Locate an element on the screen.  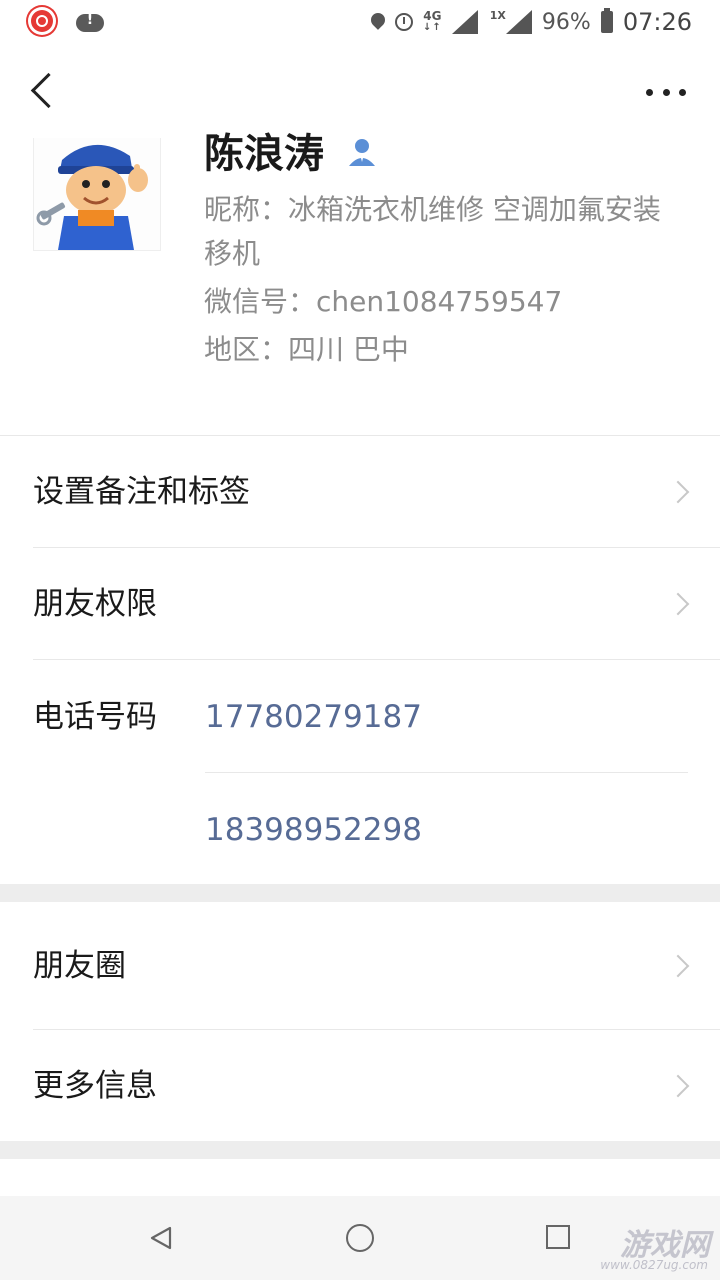
more-options-icon is located at coordinates (666, 92).